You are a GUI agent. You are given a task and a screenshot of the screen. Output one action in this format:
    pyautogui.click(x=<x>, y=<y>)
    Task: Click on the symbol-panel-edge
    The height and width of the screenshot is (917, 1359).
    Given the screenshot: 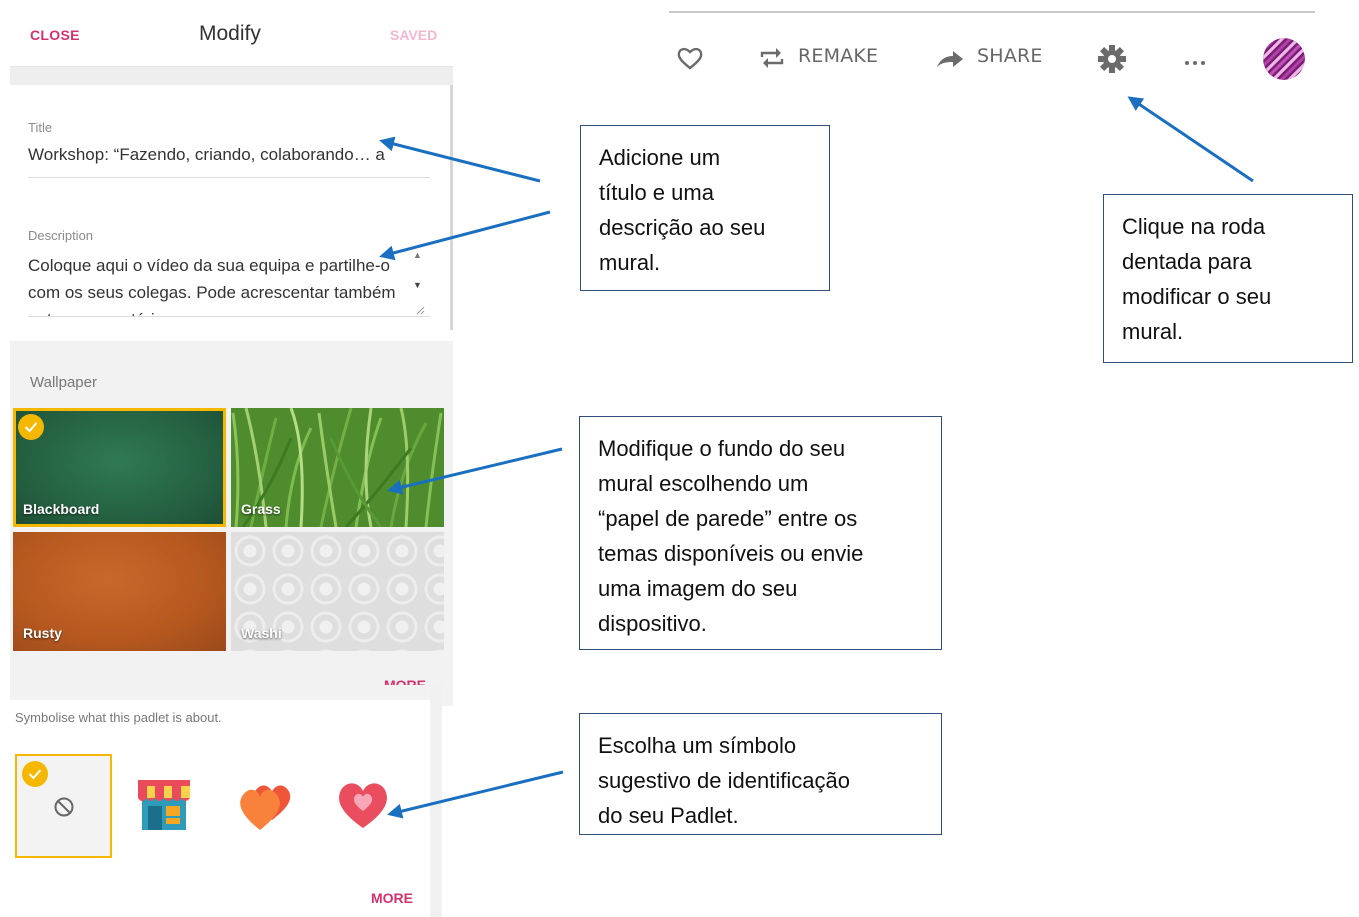 What is the action you would take?
    pyautogui.click(x=436, y=801)
    